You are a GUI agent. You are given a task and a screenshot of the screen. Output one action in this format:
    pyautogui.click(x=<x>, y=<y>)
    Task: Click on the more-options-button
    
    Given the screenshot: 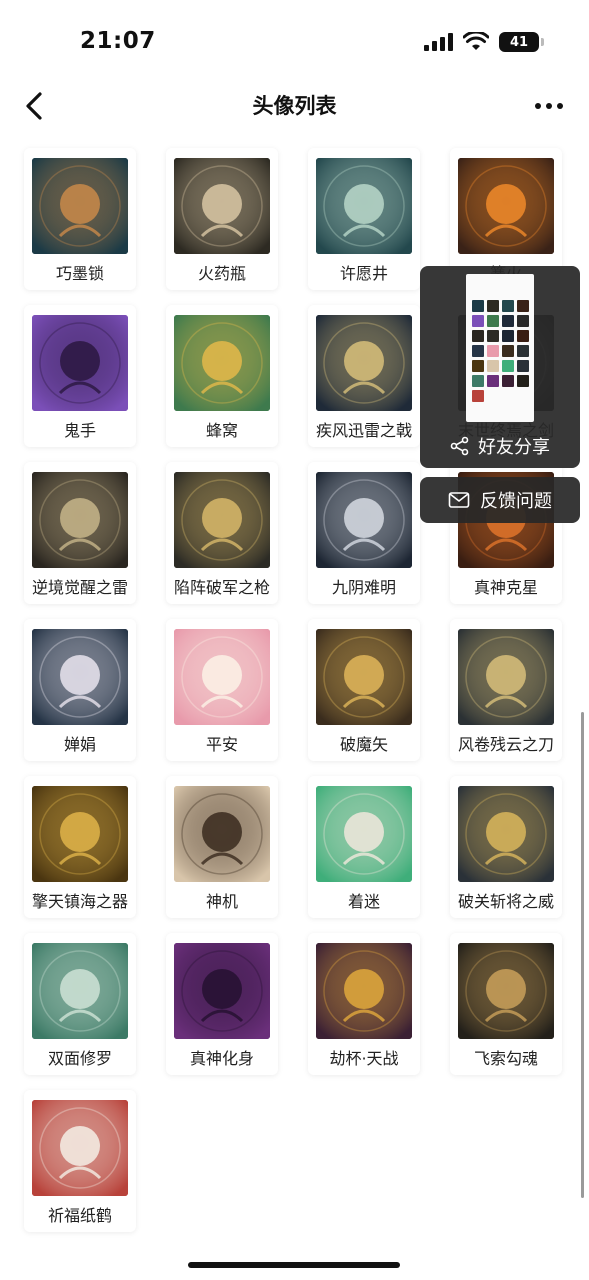 What is the action you would take?
    pyautogui.click(x=549, y=106)
    